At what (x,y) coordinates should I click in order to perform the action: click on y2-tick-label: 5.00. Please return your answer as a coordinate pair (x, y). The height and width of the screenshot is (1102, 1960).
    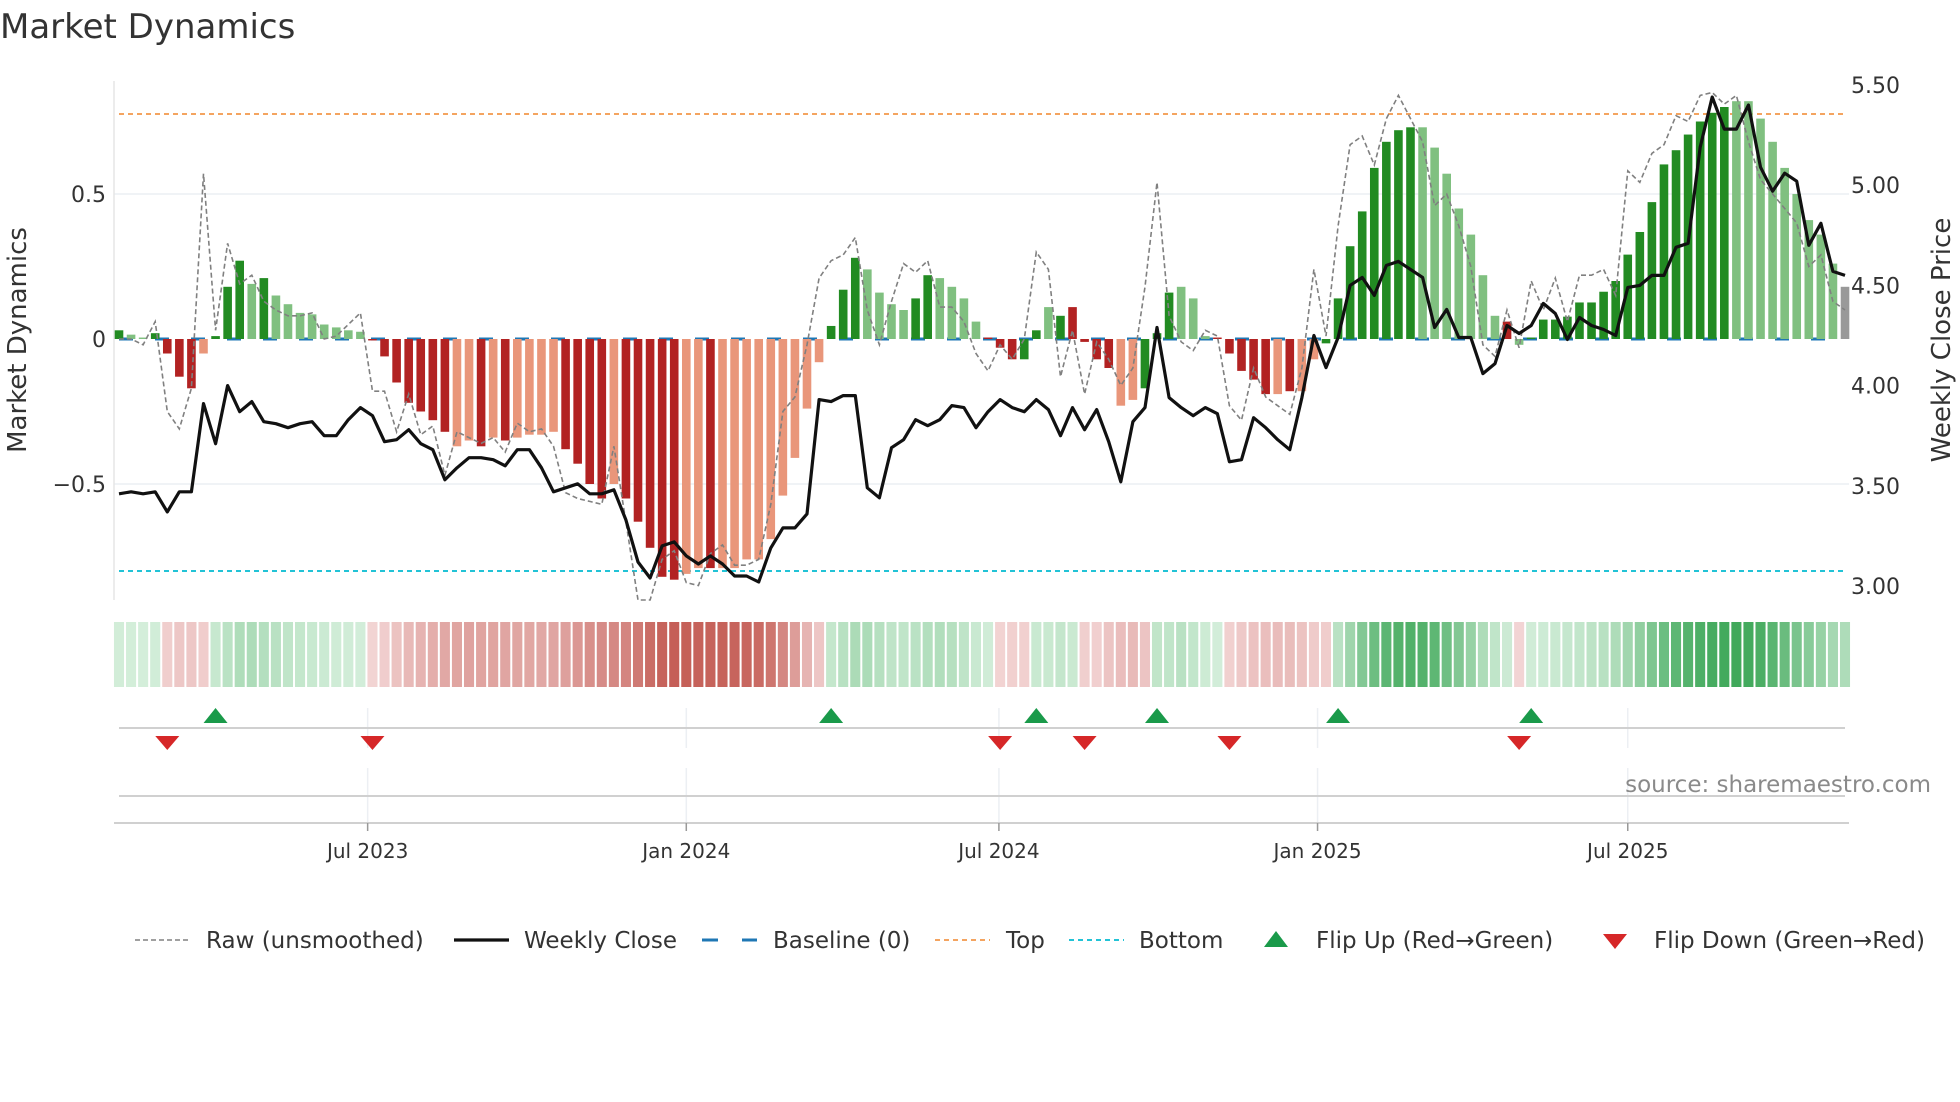
    Looking at the image, I should click on (1875, 186).